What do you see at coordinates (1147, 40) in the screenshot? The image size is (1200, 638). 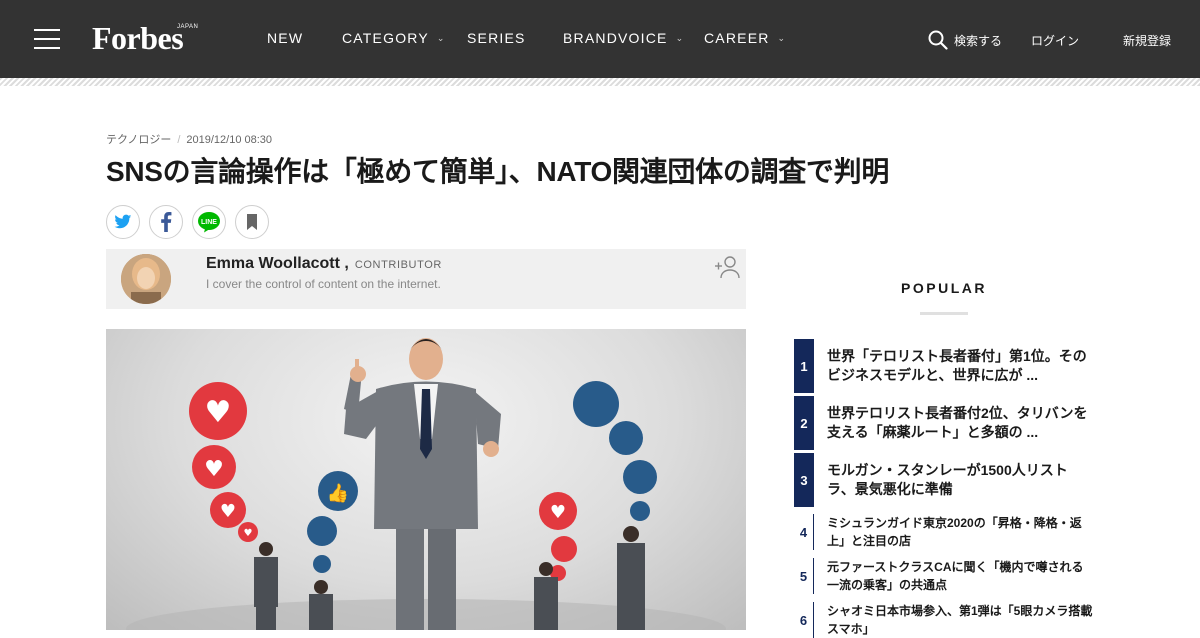 I see `signup-link: 新規登録` at bounding box center [1147, 40].